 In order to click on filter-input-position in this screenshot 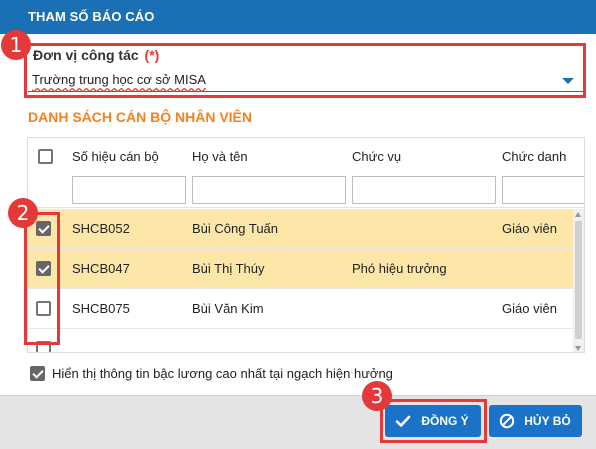, I will do `click(424, 190)`.